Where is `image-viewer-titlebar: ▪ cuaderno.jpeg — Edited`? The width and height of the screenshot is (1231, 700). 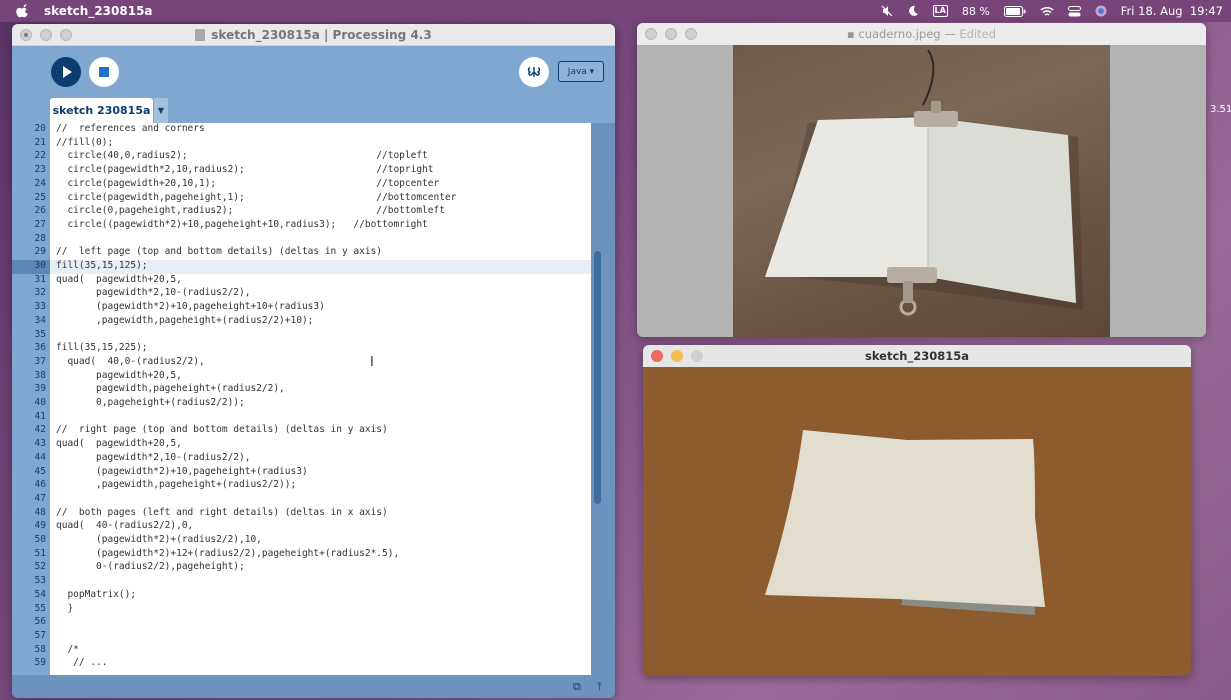
image-viewer-titlebar: ▪ cuaderno.jpeg — Edited is located at coordinates (921, 34).